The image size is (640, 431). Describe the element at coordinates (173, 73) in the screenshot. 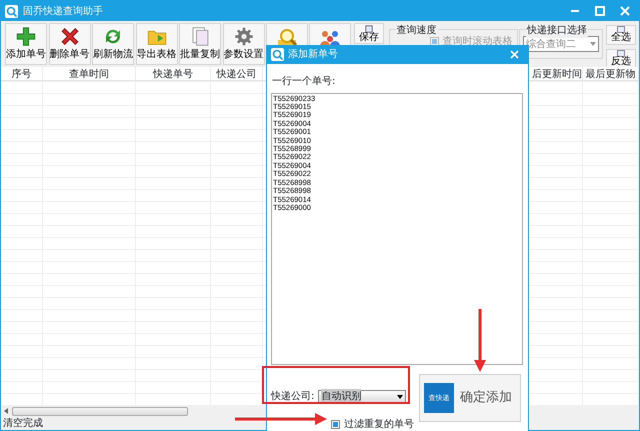

I see `column-header: 快递单号` at that location.